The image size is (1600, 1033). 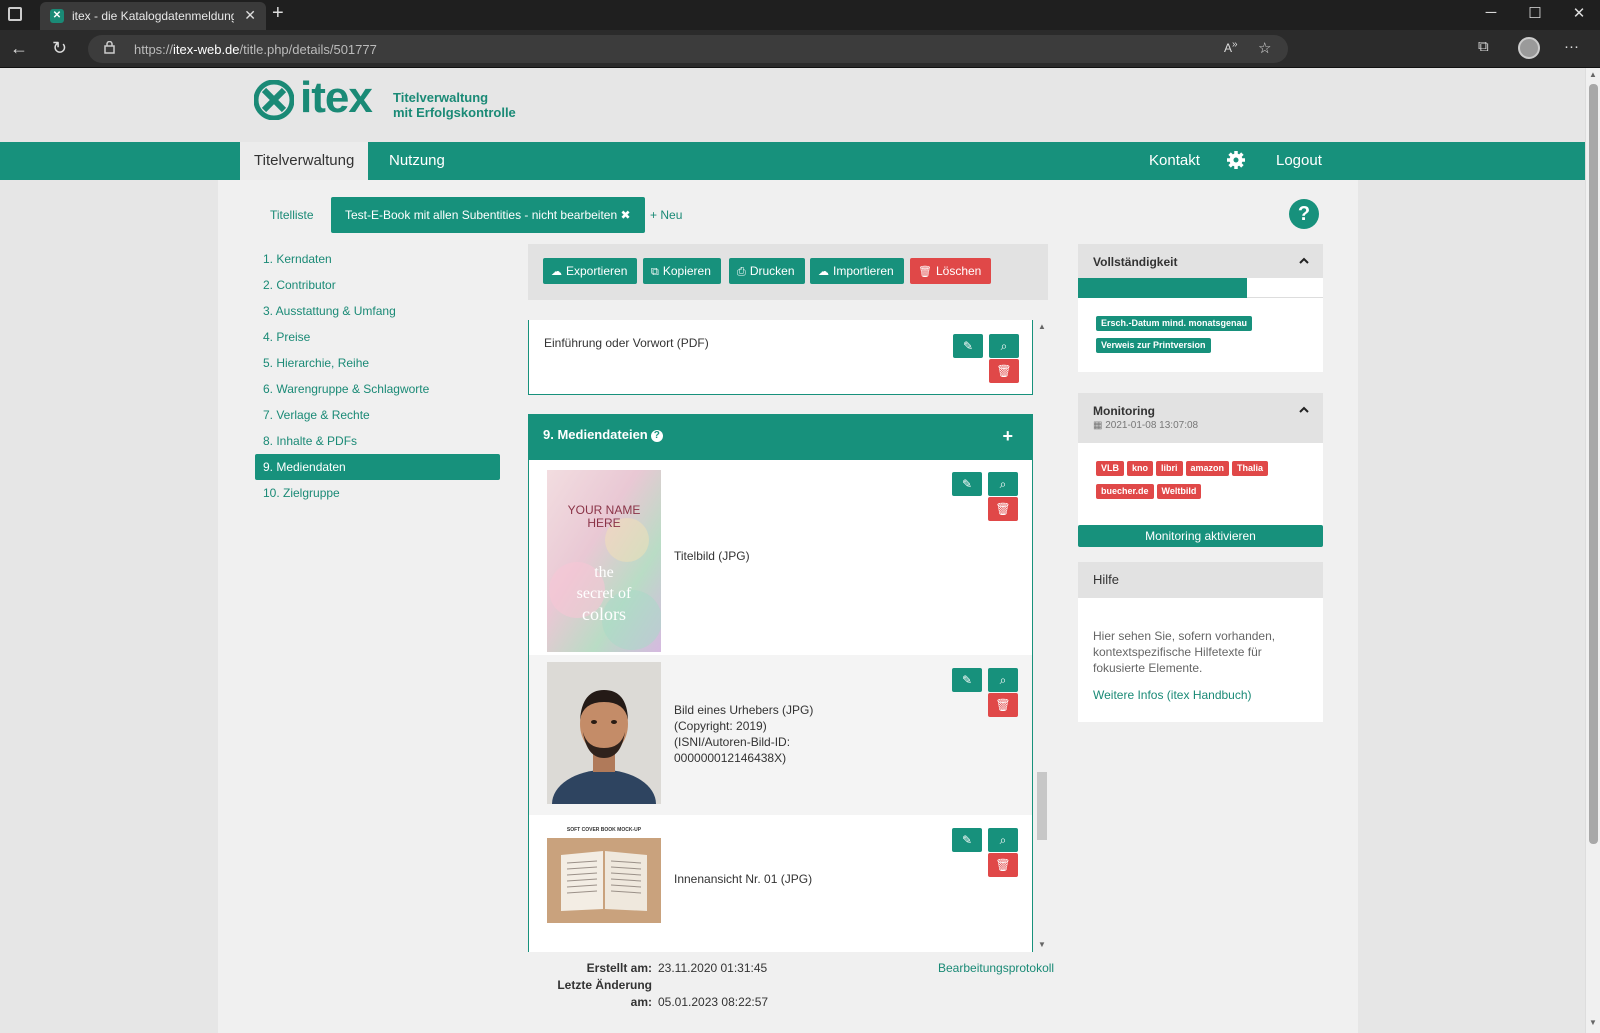 I want to click on menu-item-mediendaten: 9. Mediendaten, so click(x=377, y=467).